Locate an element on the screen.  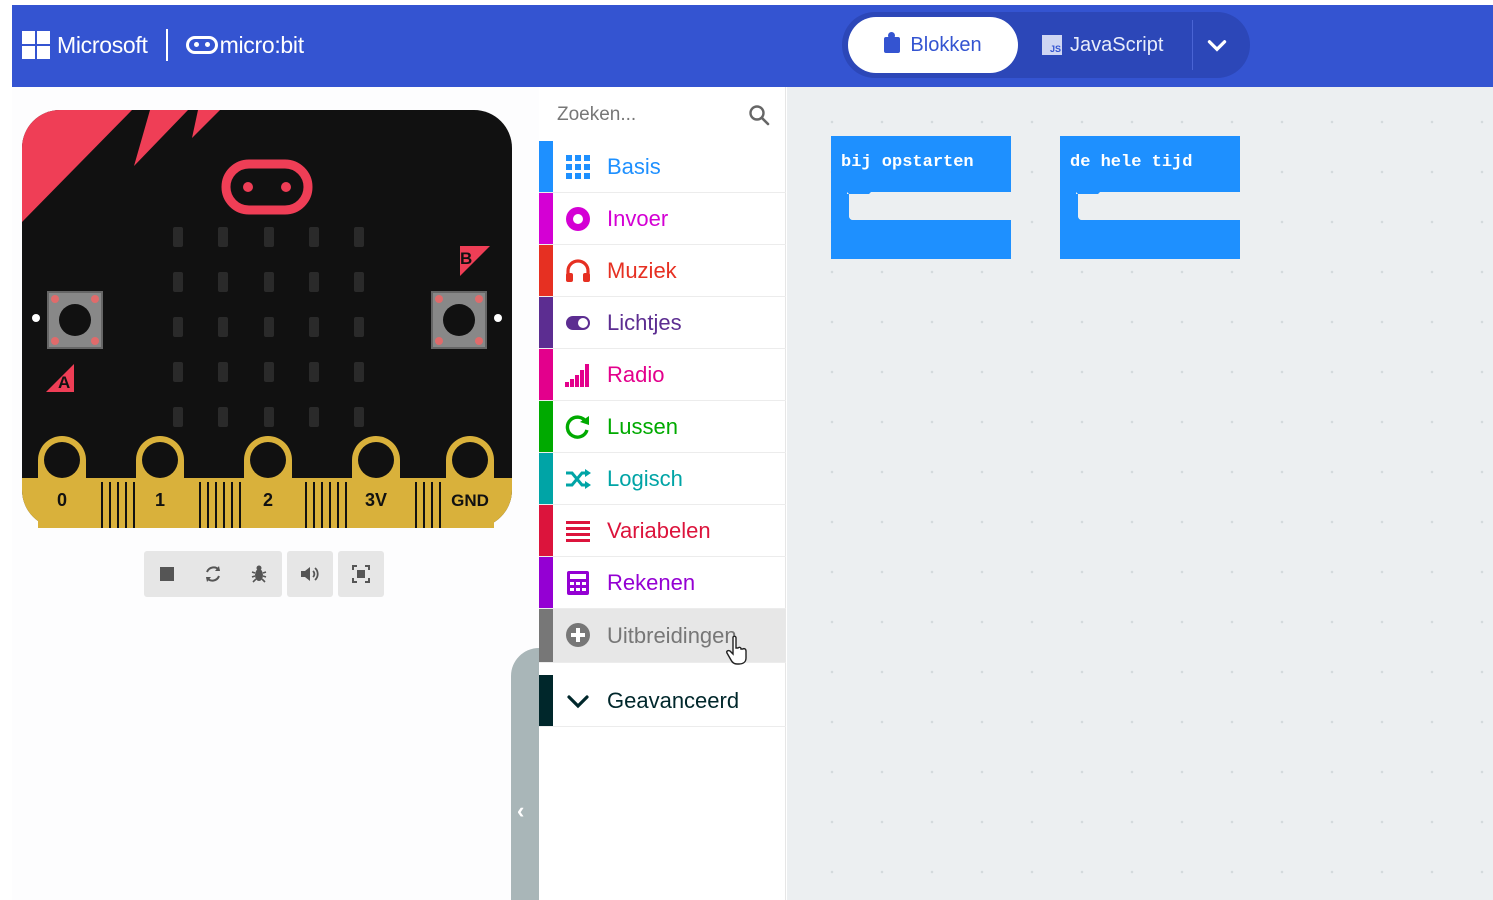
category-invoer: Invoer is located at coordinates (662, 219).